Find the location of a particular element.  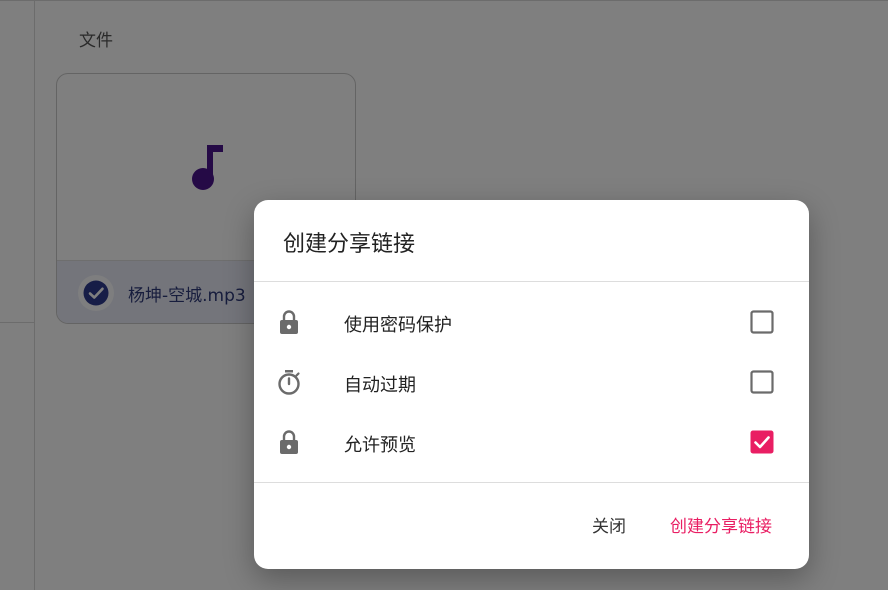

option-label: 使用密码保护 is located at coordinates (398, 325).